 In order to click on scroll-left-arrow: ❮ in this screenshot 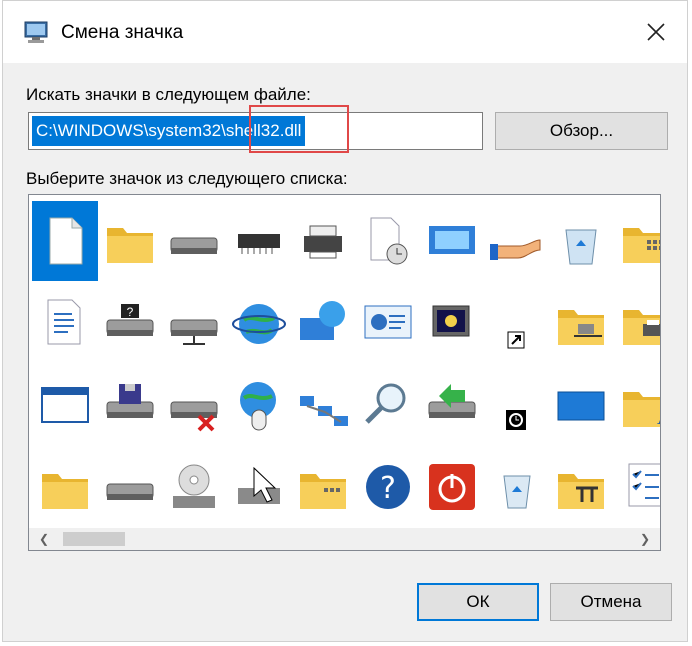, I will do `click(44, 539)`.